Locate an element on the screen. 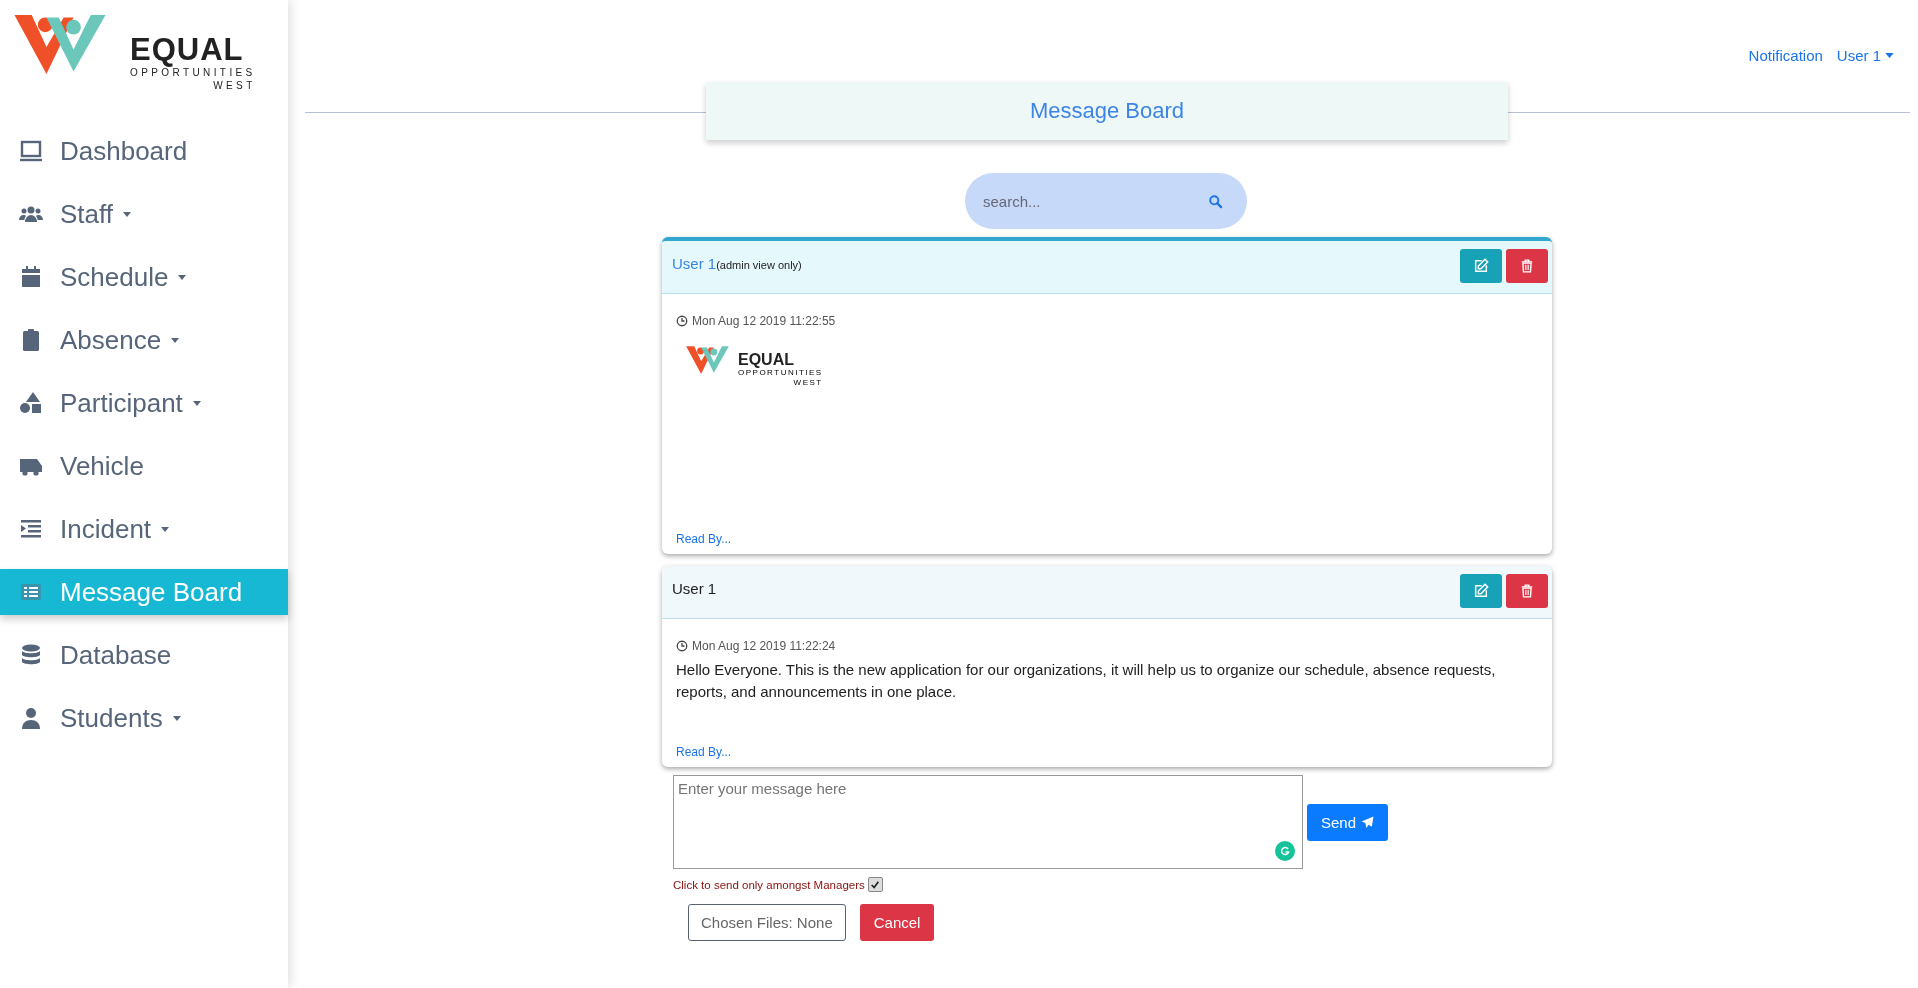  laptop-icon is located at coordinates (31, 151).